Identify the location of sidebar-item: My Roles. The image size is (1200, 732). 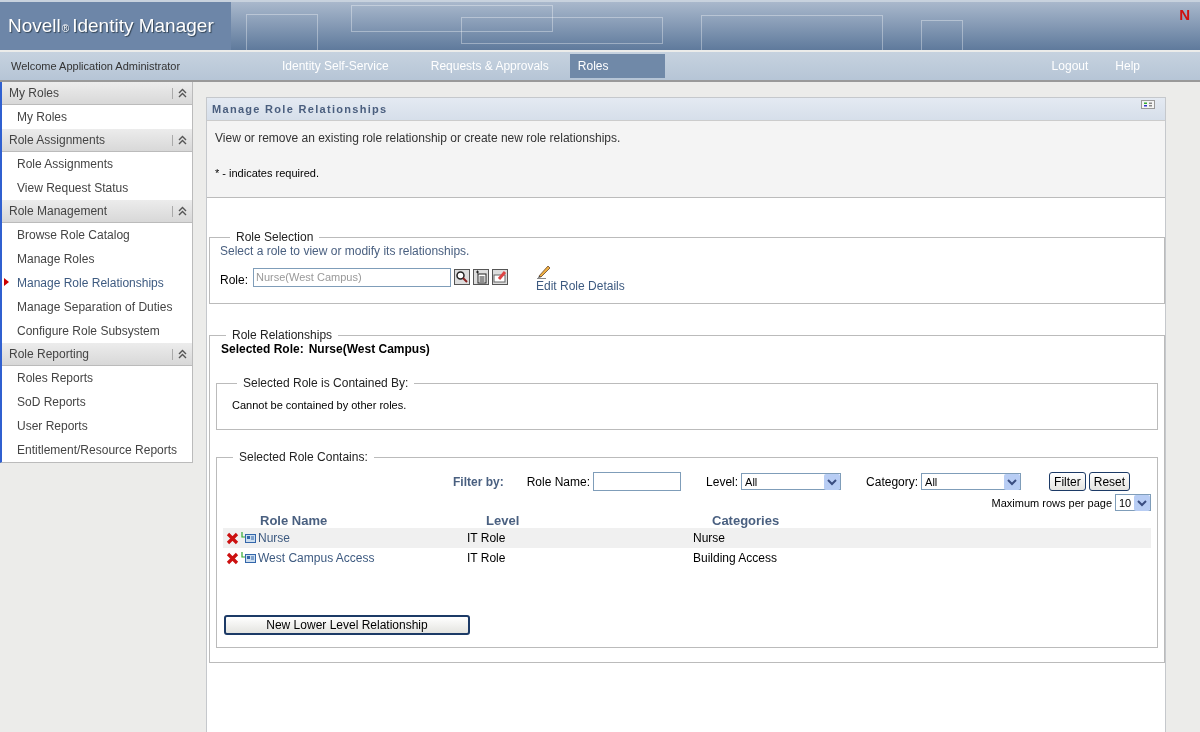
(34, 117).